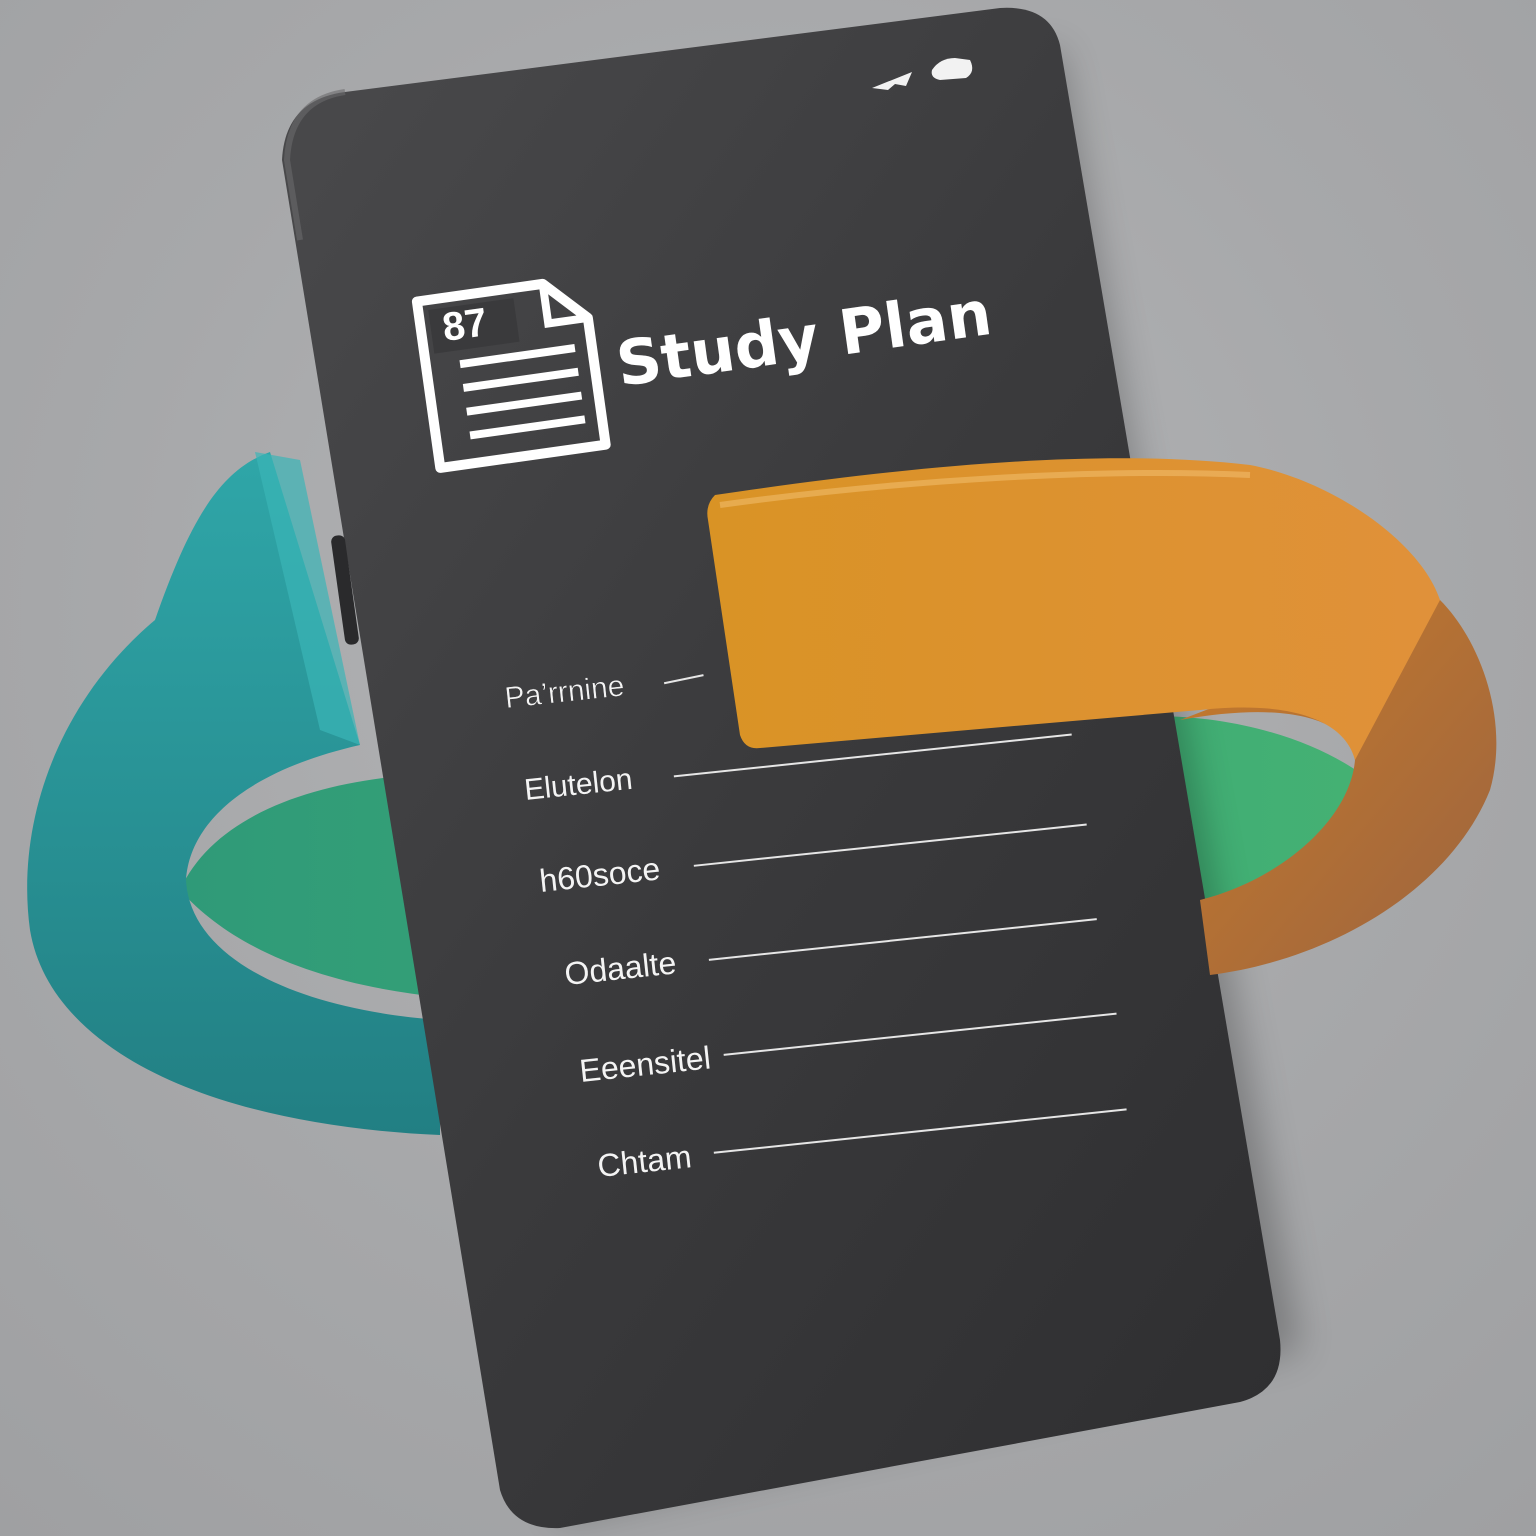 This screenshot has height=1536, width=1536. Describe the element at coordinates (1073, 609) in the screenshot. I see `ring-orange` at that location.